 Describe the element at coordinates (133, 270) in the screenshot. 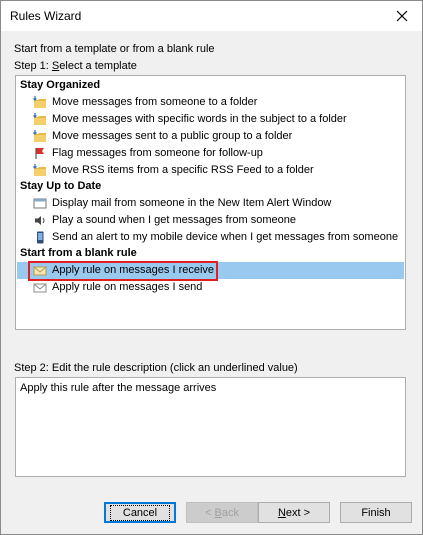

I see `template-label: Apply rule on messages I receive` at that location.